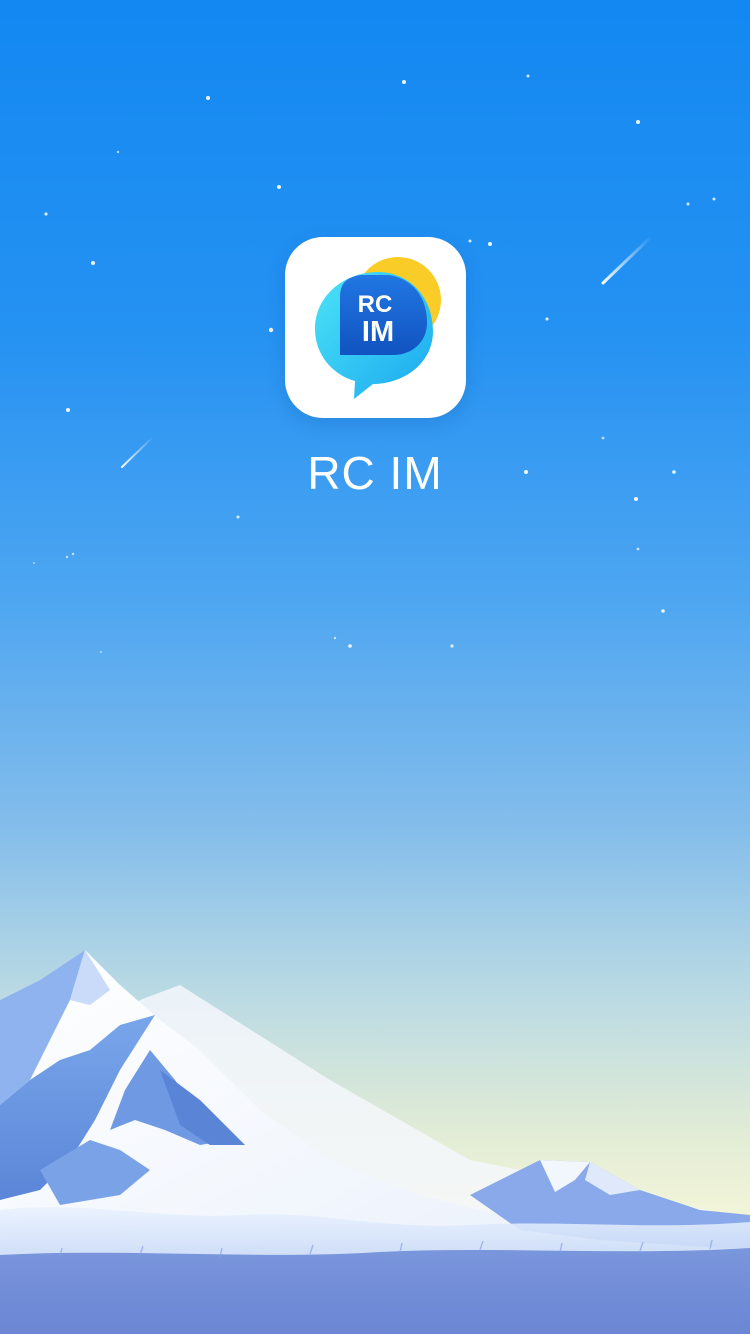 Image resolution: width=750 pixels, height=1334 pixels. What do you see at coordinates (375, 304) in the screenshot?
I see `logo-text-line1: RC` at bounding box center [375, 304].